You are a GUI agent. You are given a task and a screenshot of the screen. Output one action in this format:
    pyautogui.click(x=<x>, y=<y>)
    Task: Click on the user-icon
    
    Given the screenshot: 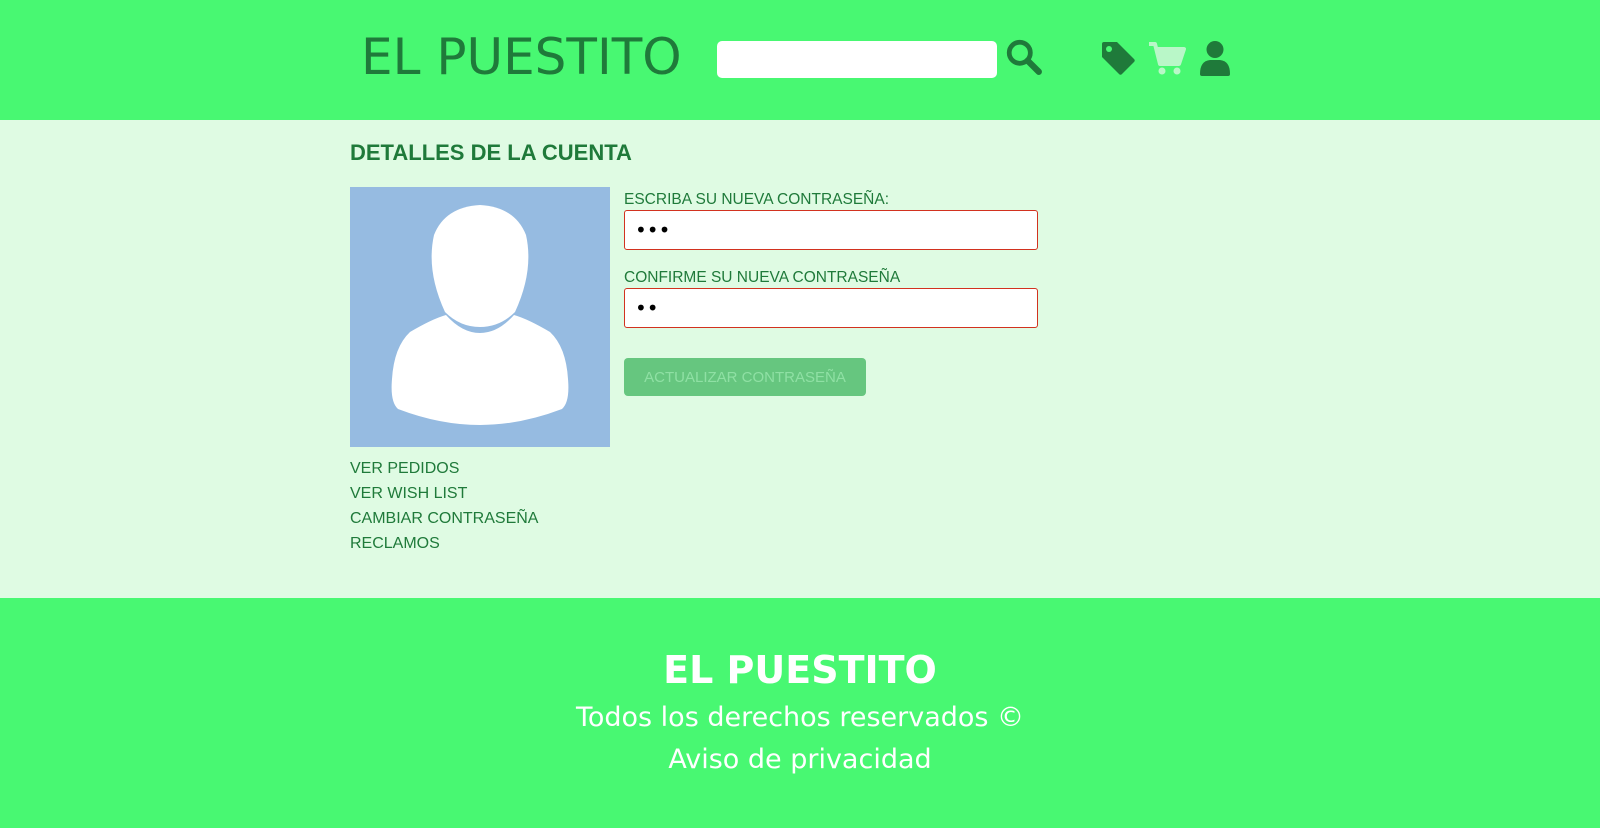 What is the action you would take?
    pyautogui.click(x=1215, y=58)
    